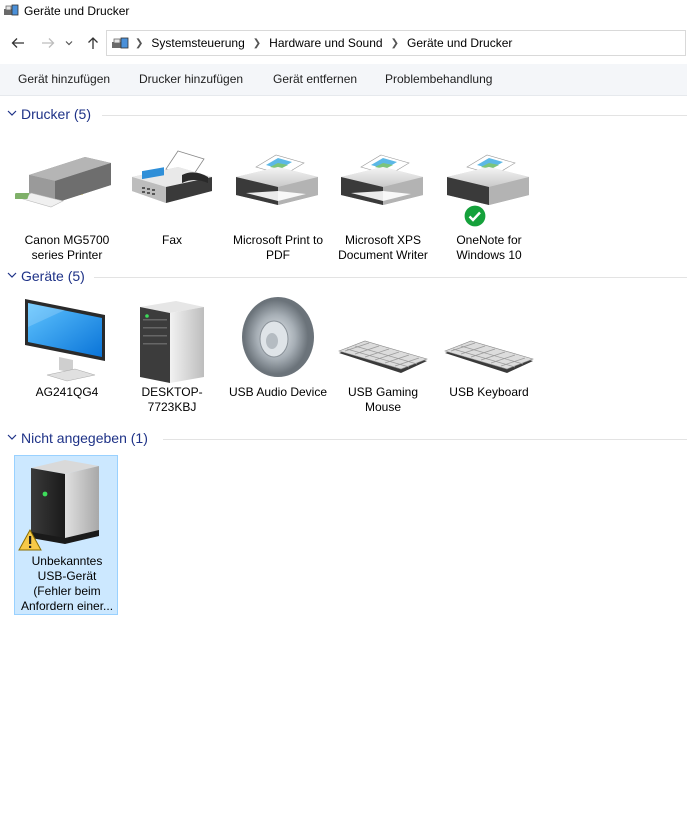  I want to click on device-label: Fax, so click(171, 240).